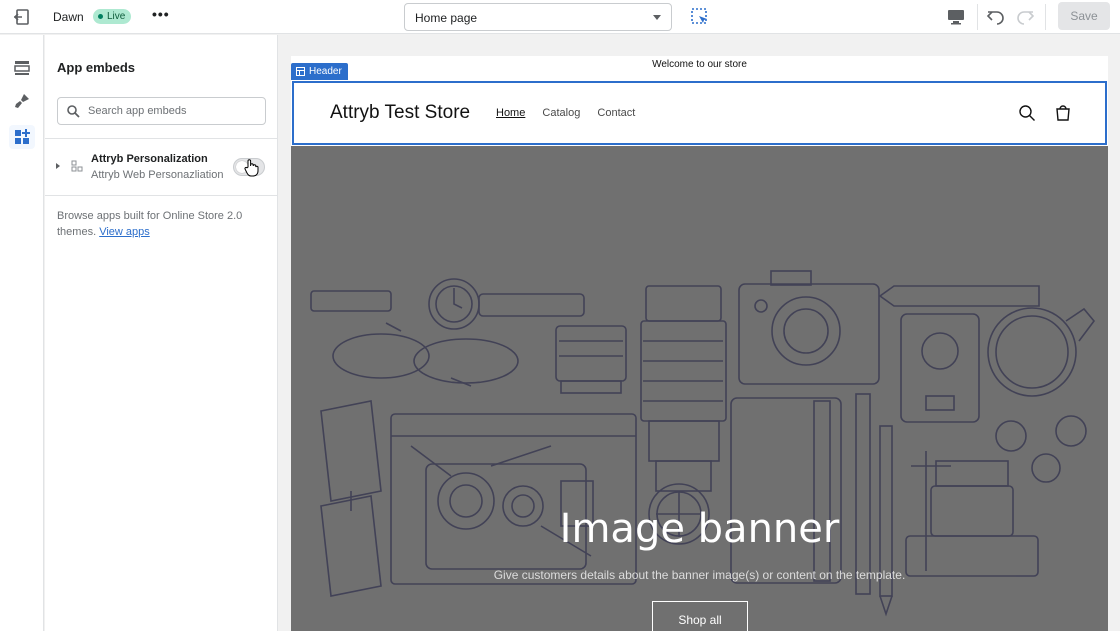 The width and height of the screenshot is (1120, 631). I want to click on store-nav: Home Catalog Contact, so click(572, 113).